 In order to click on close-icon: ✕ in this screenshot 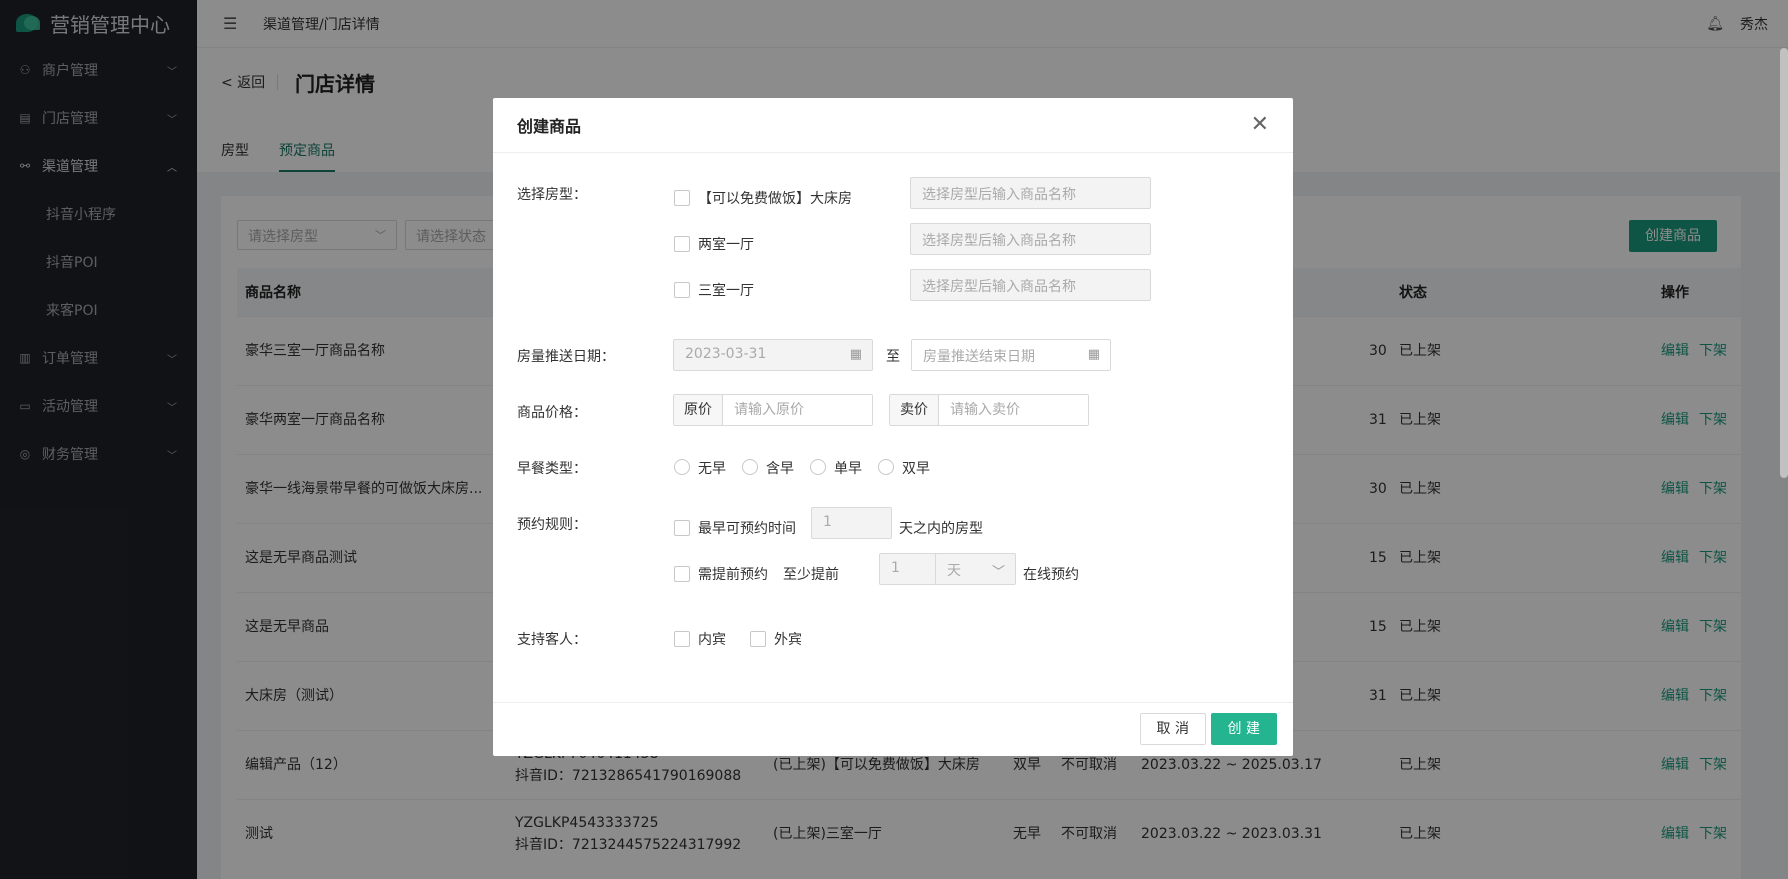, I will do `click(1260, 125)`.